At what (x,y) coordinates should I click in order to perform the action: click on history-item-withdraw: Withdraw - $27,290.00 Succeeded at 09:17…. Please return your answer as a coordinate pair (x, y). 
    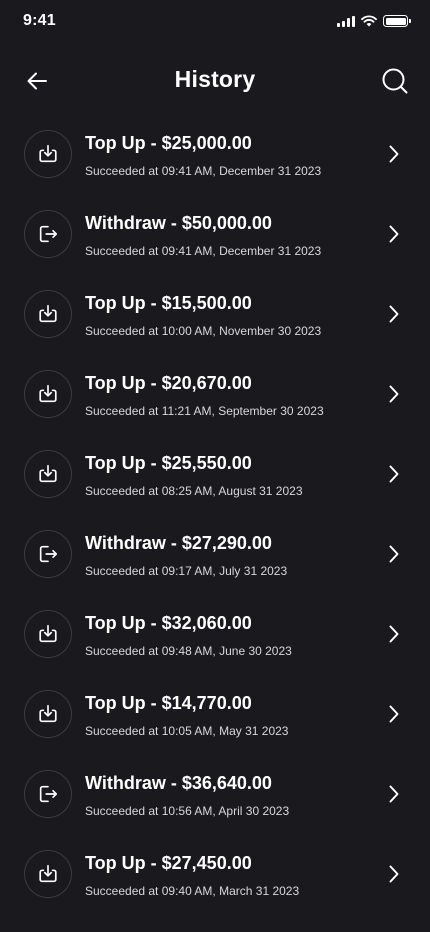
    Looking at the image, I should click on (215, 554).